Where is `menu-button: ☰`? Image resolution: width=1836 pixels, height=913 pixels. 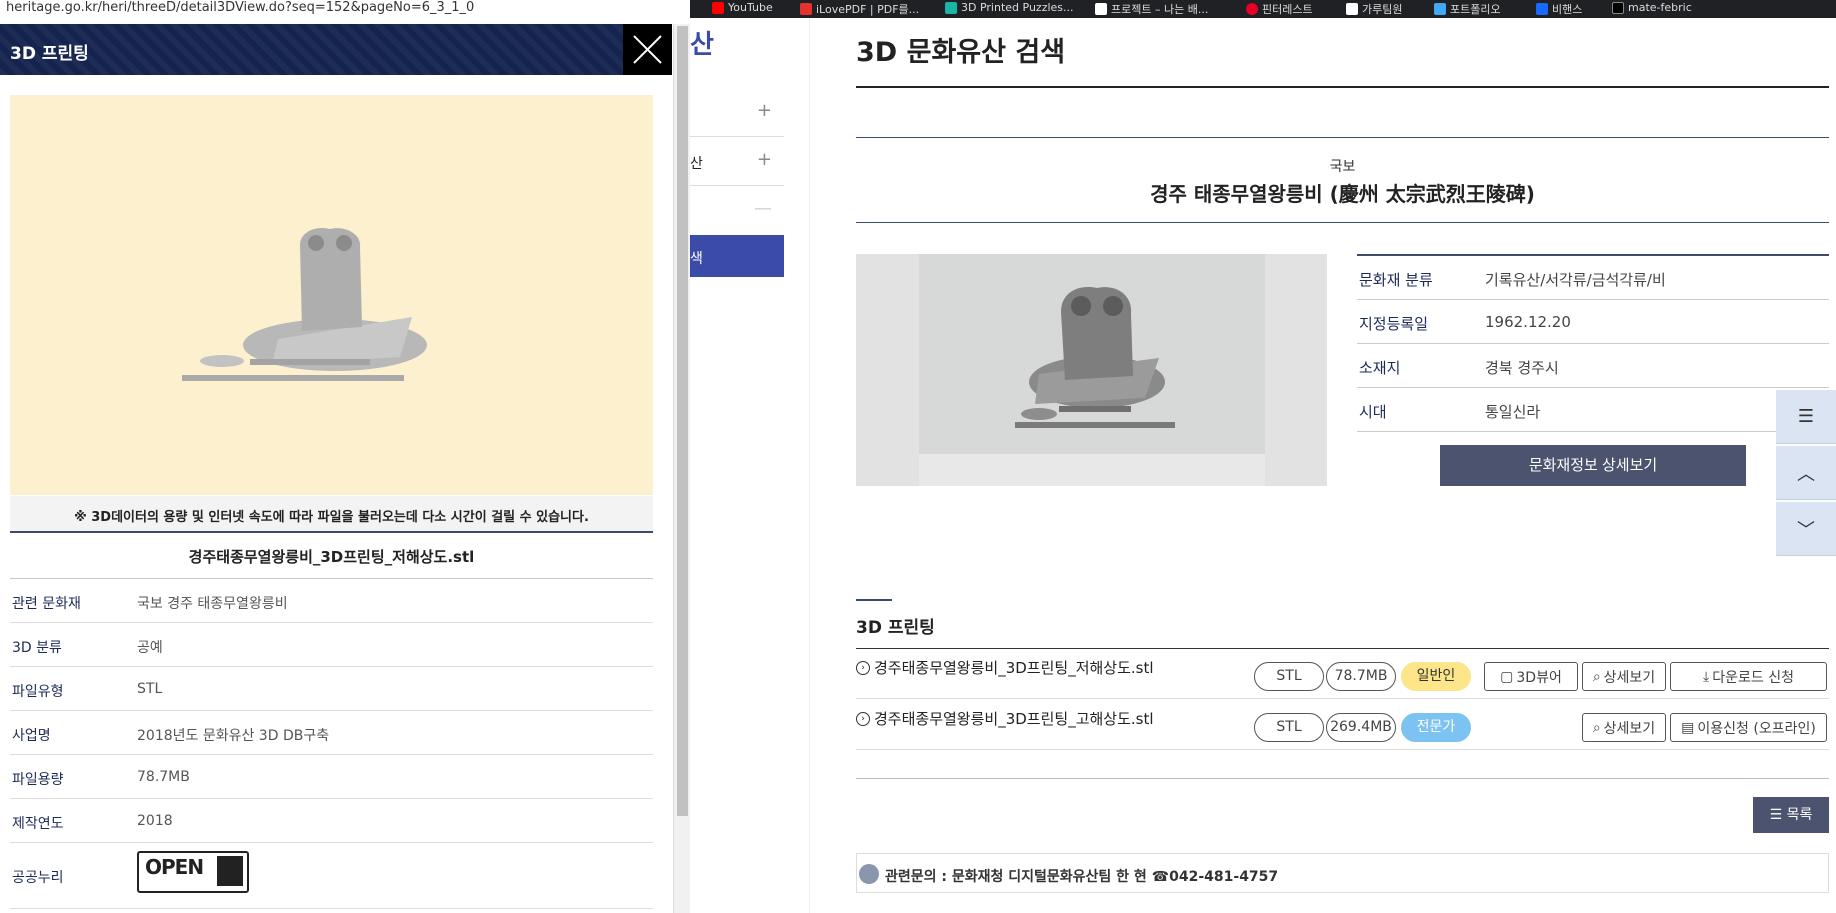 menu-button: ☰ is located at coordinates (1806, 417).